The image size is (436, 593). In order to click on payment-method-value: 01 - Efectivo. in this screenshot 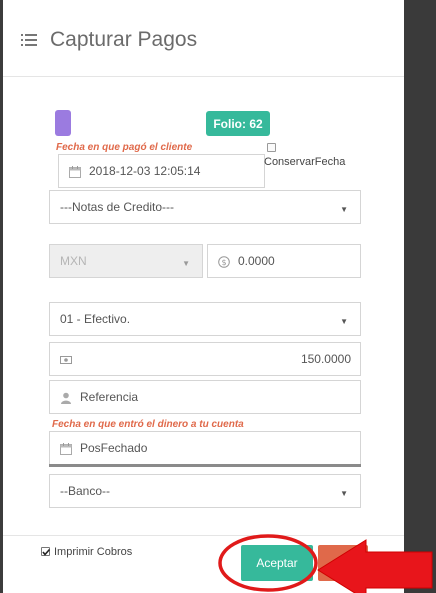, I will do `click(95, 319)`.